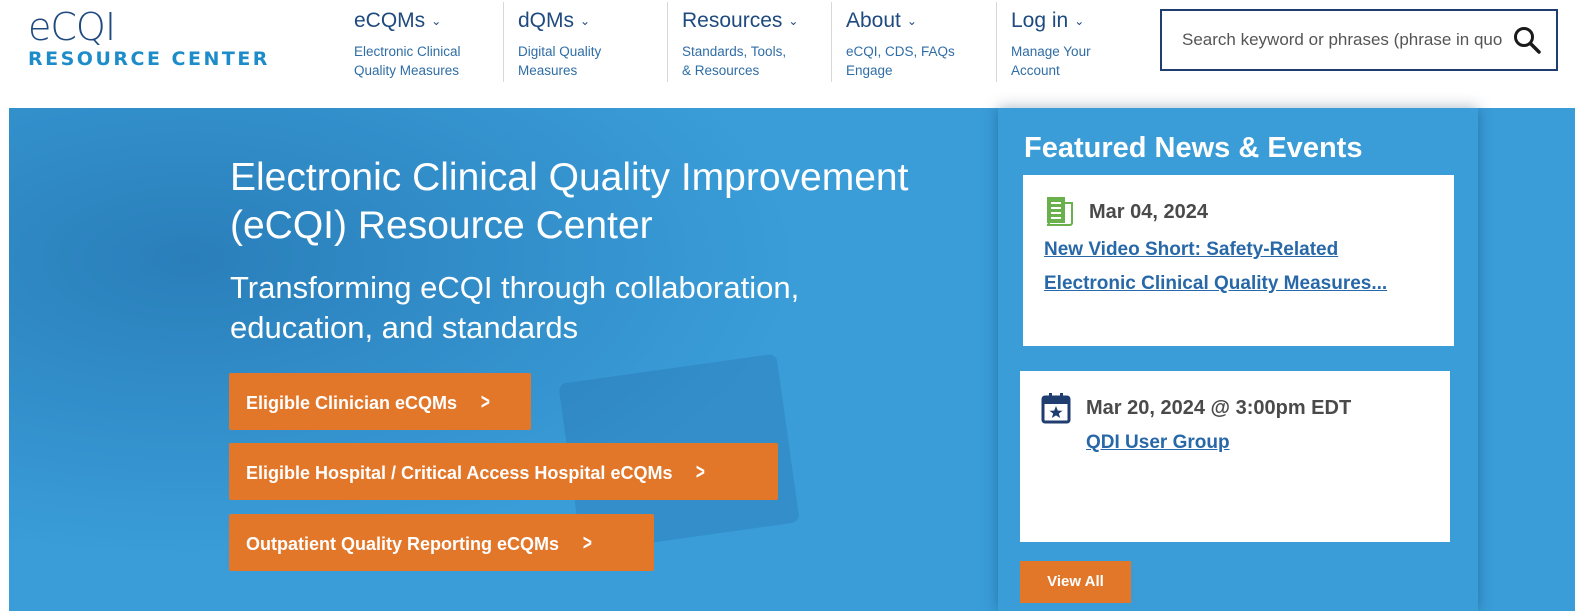 This screenshot has width=1575, height=611. What do you see at coordinates (352, 403) in the screenshot?
I see `button-label: Eligible Clinician eCQMs` at bounding box center [352, 403].